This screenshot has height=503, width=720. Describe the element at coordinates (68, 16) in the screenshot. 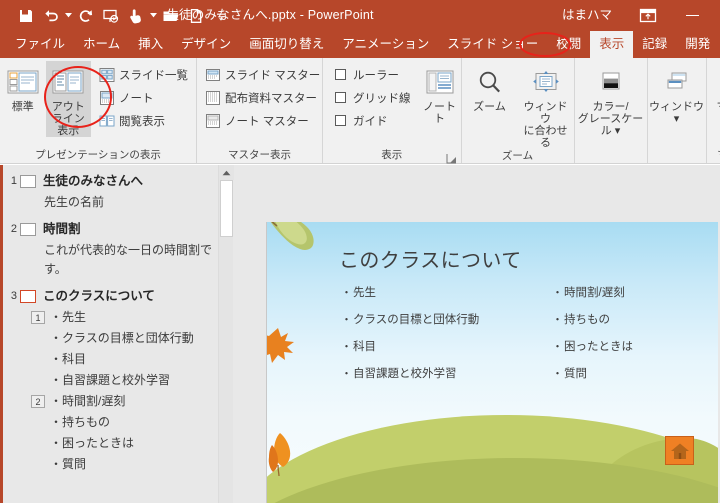

I see `undo-dropdown-icon` at that location.